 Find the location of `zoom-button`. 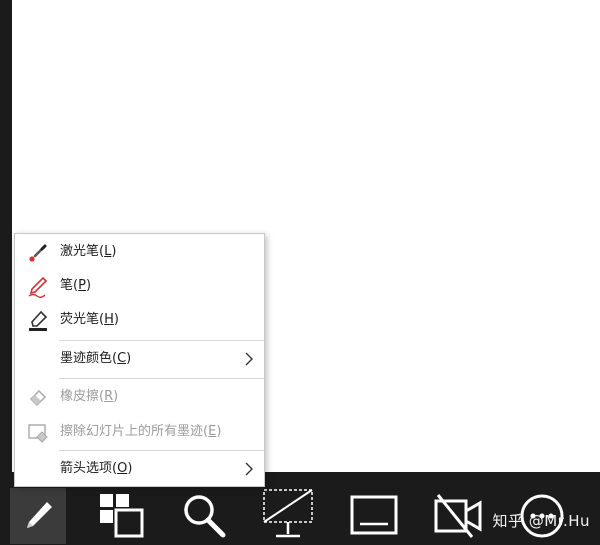

zoom-button is located at coordinates (204, 516).